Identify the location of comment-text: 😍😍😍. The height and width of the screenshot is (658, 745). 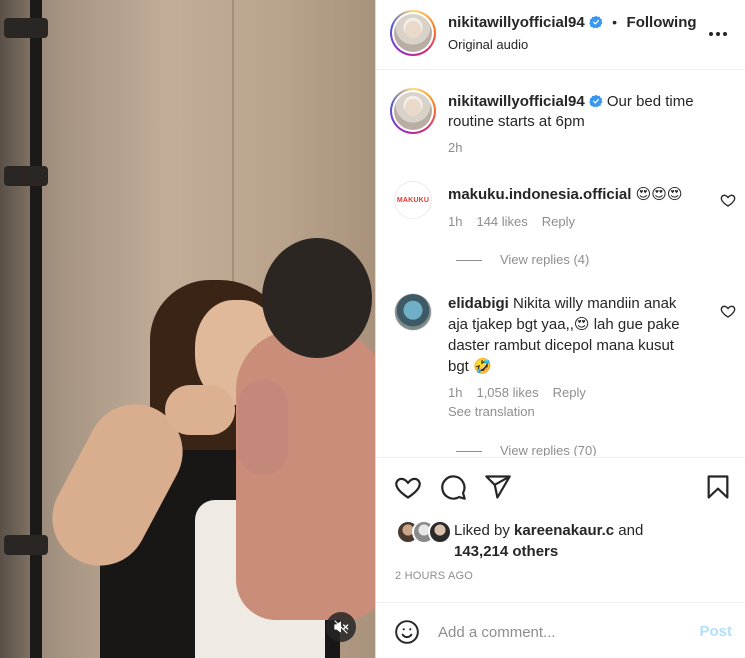
(659, 194).